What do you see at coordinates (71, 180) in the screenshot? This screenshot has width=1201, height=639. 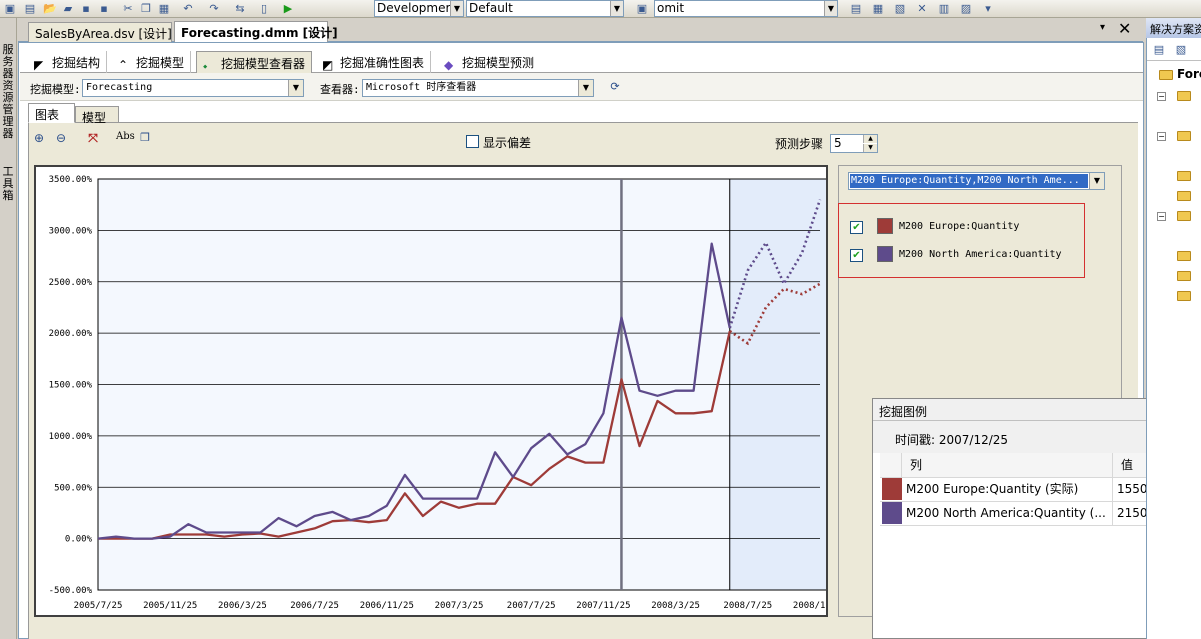 I see `y-tick-label: 3500.00%` at bounding box center [71, 180].